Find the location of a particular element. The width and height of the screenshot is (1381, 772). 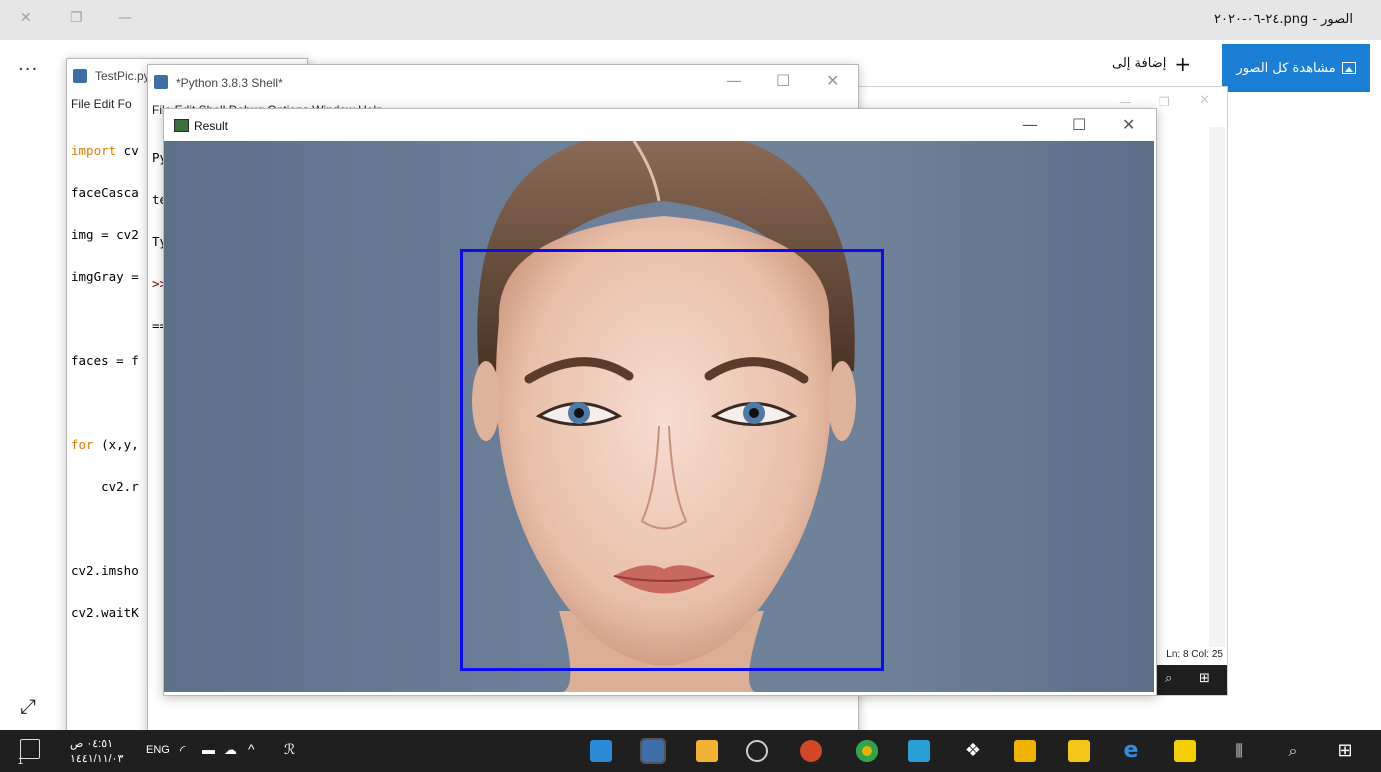

result-title: Result is located at coordinates (211, 126).